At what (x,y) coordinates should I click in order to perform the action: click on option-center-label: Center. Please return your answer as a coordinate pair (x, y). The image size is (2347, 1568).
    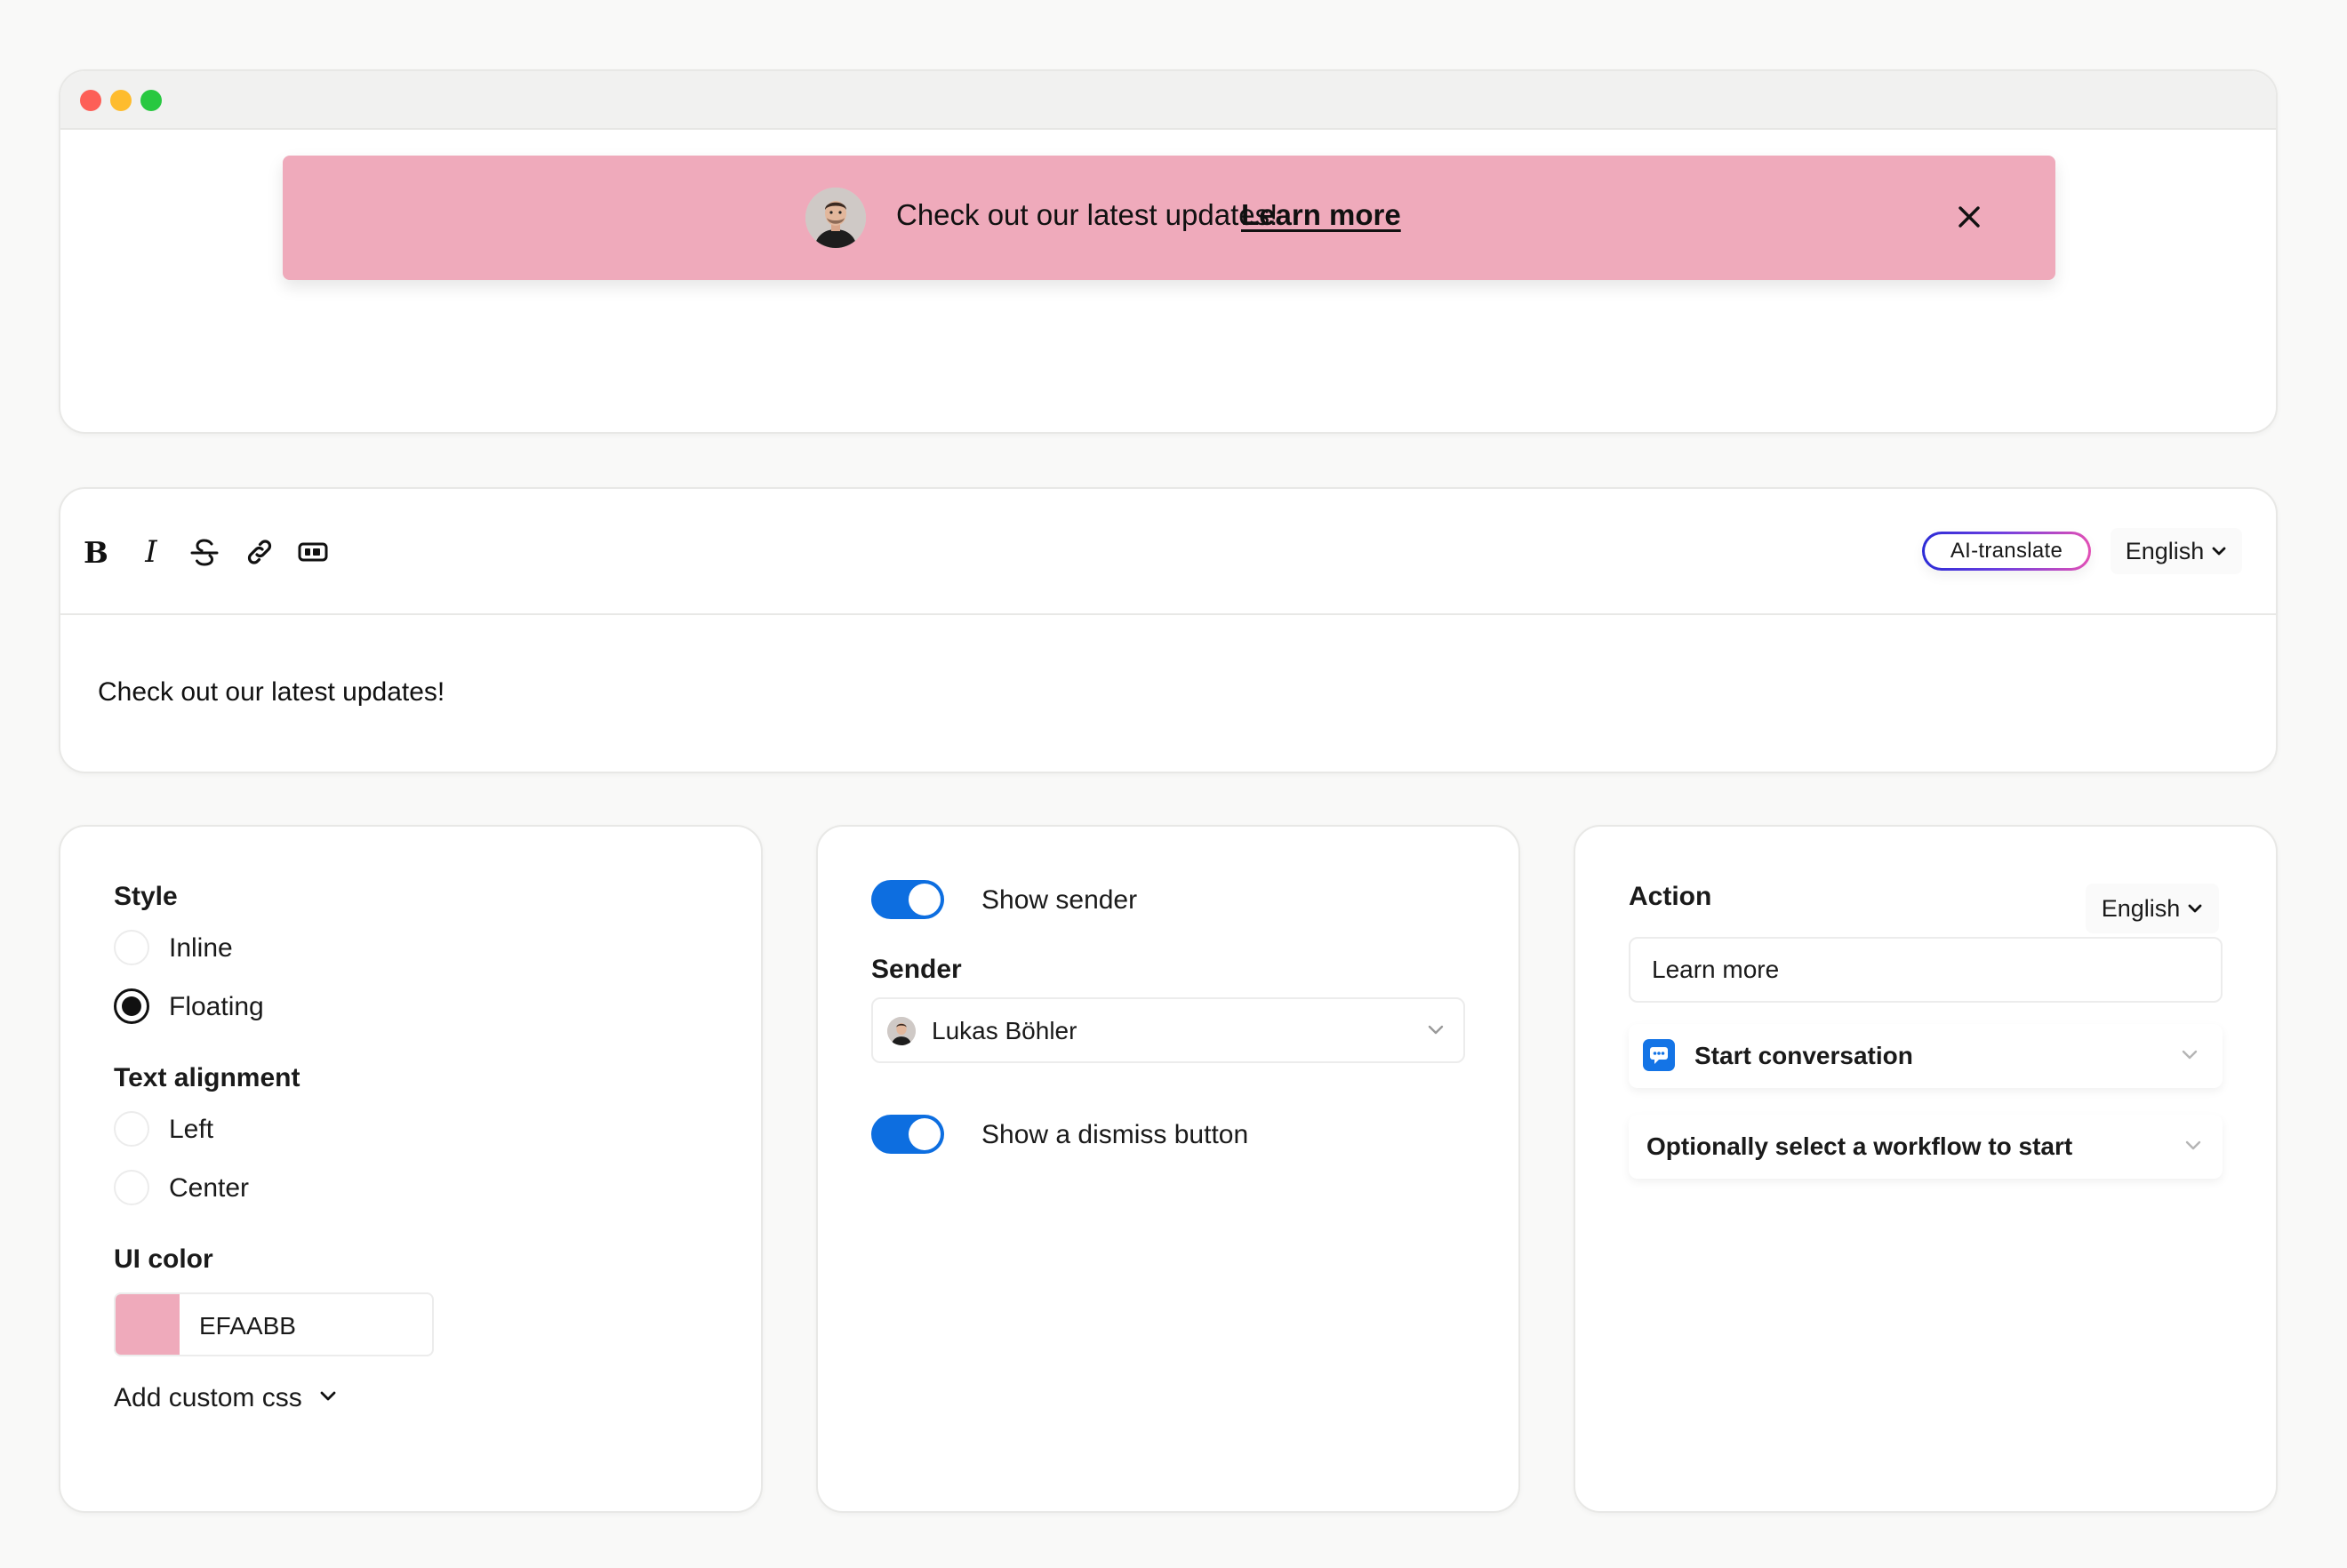
    Looking at the image, I should click on (209, 1188).